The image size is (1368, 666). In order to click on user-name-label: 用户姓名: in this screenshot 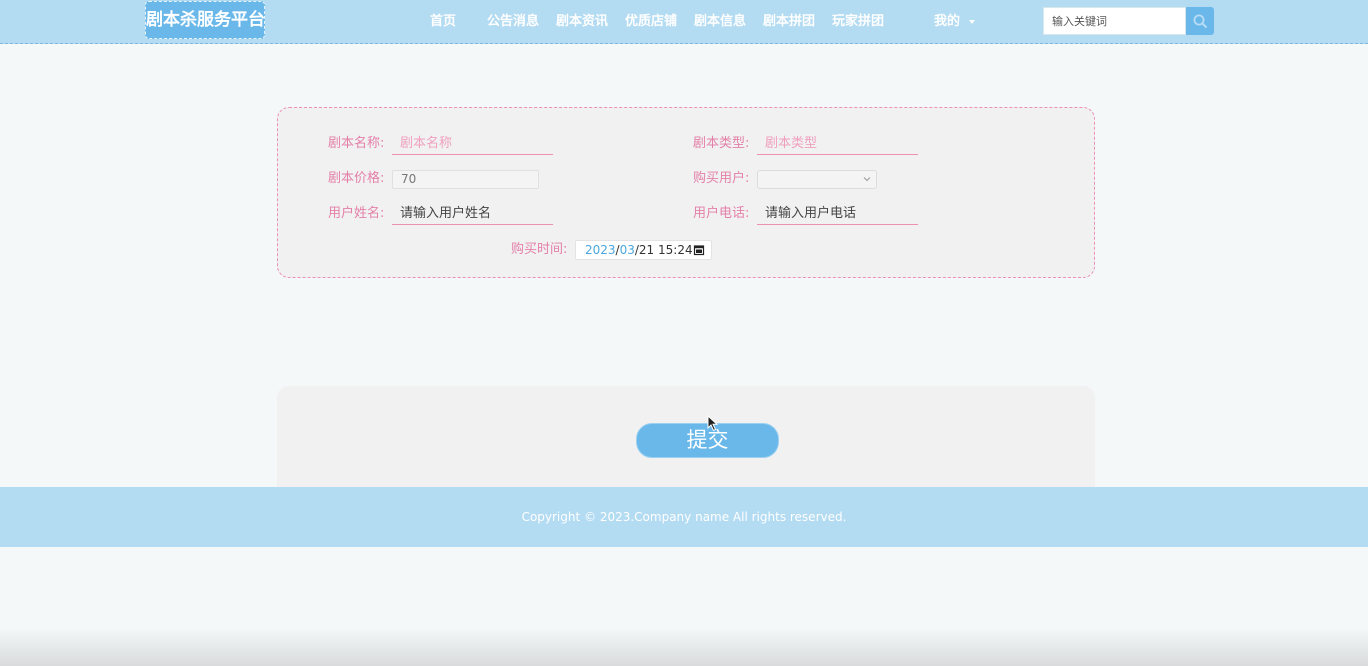, I will do `click(356, 213)`.